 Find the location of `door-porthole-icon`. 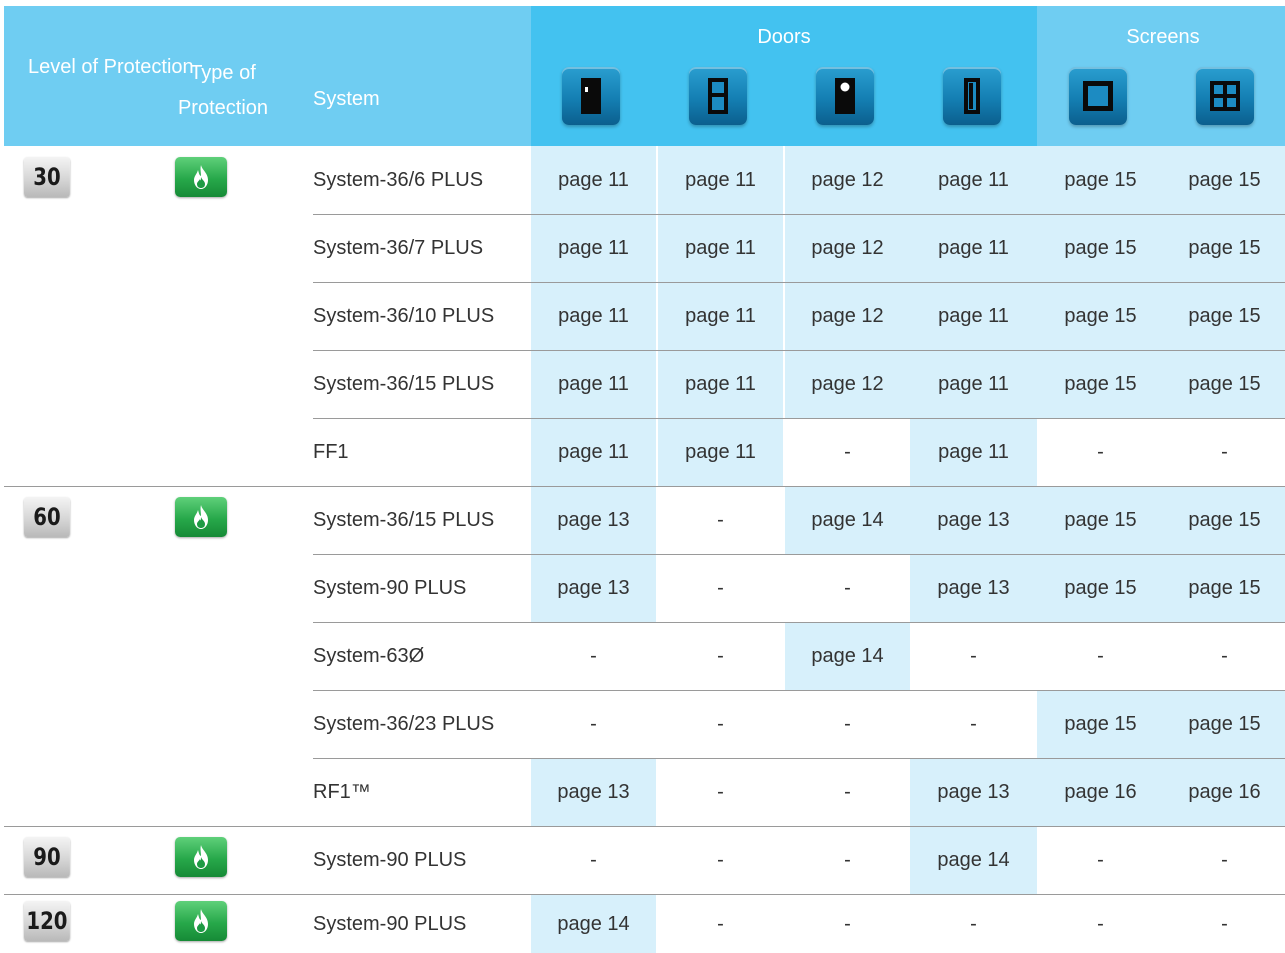

door-porthole-icon is located at coordinates (845, 96).